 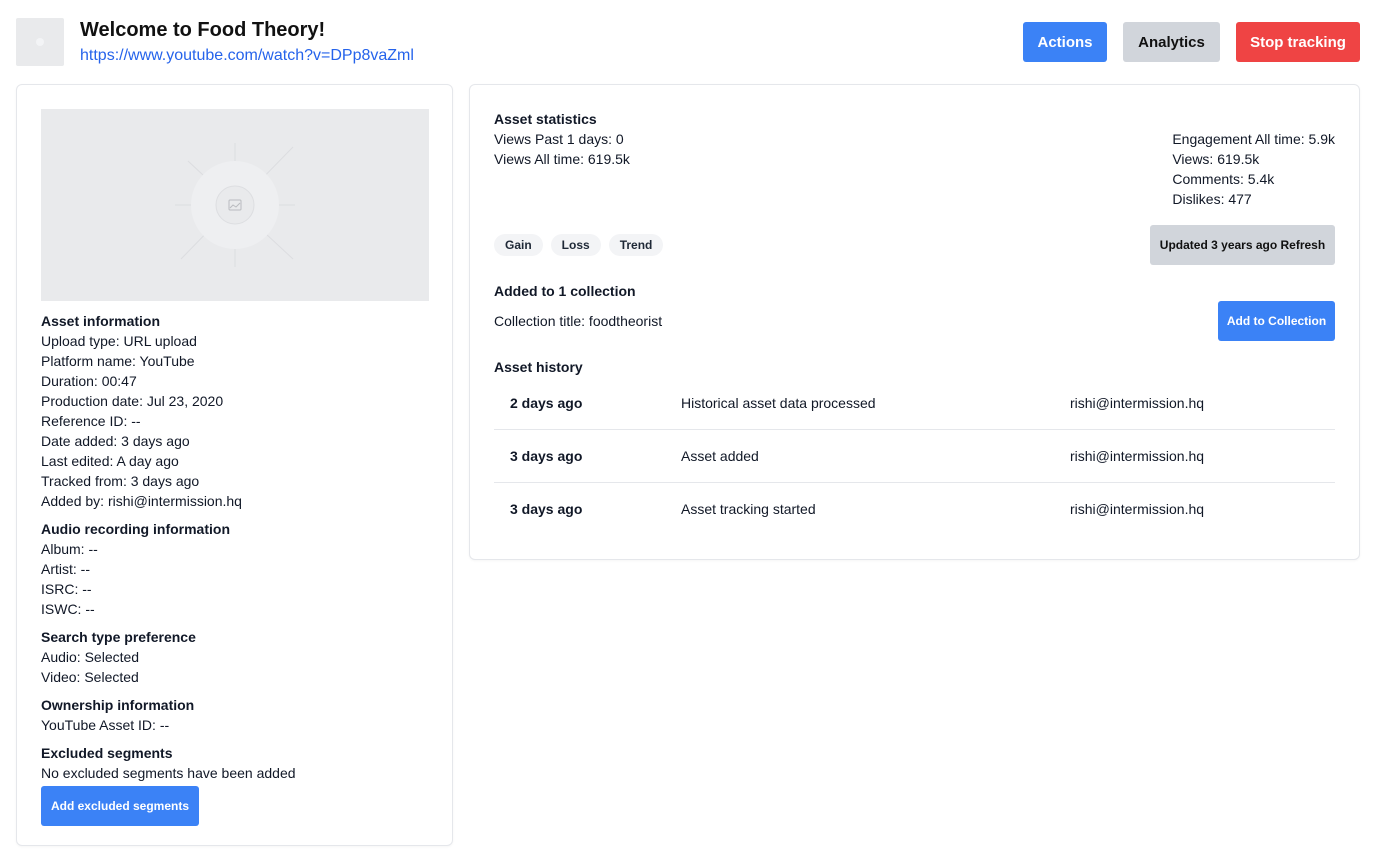 What do you see at coordinates (538, 367) in the screenshot?
I see `asset-history-heading: Asset history` at bounding box center [538, 367].